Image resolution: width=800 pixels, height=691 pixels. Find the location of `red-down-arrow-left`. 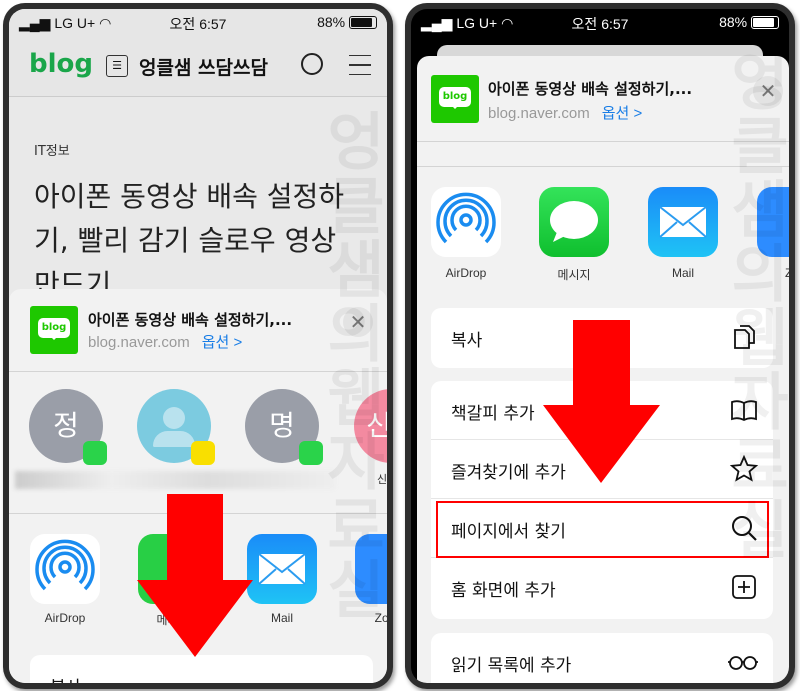

red-down-arrow-left is located at coordinates (195, 575).